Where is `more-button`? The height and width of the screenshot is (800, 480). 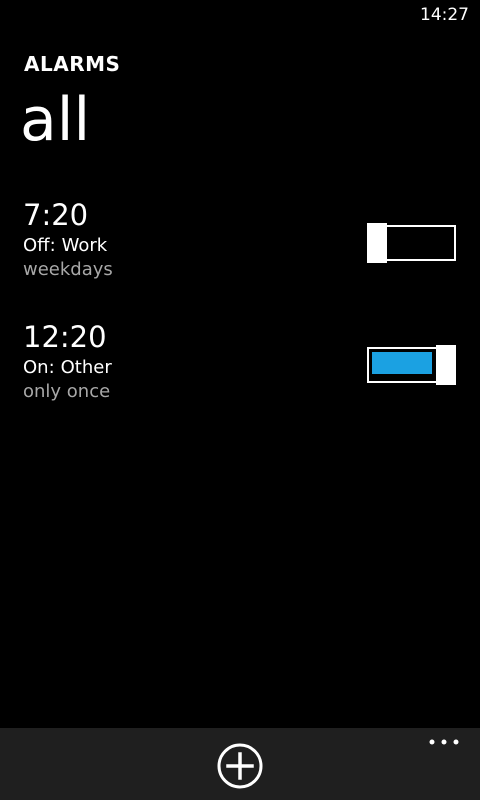
more-button is located at coordinates (444, 742).